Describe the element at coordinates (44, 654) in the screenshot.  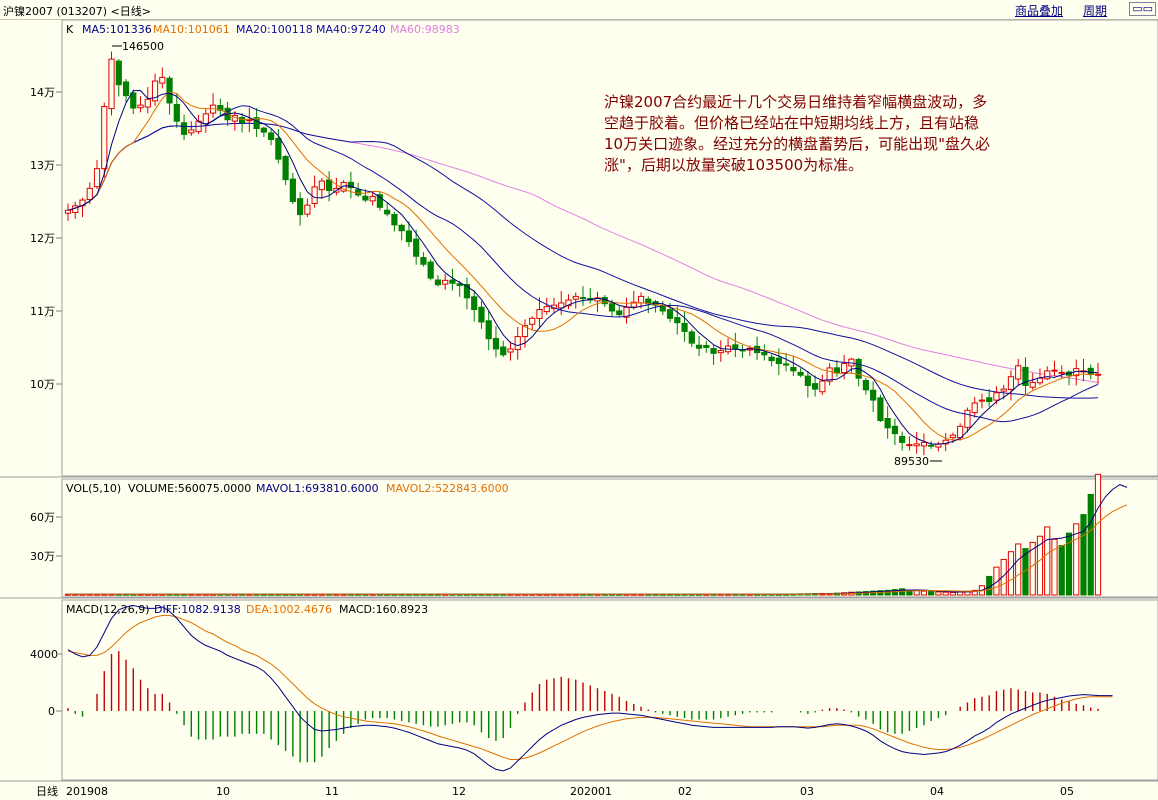
I see `macd-y-tick: 4000` at that location.